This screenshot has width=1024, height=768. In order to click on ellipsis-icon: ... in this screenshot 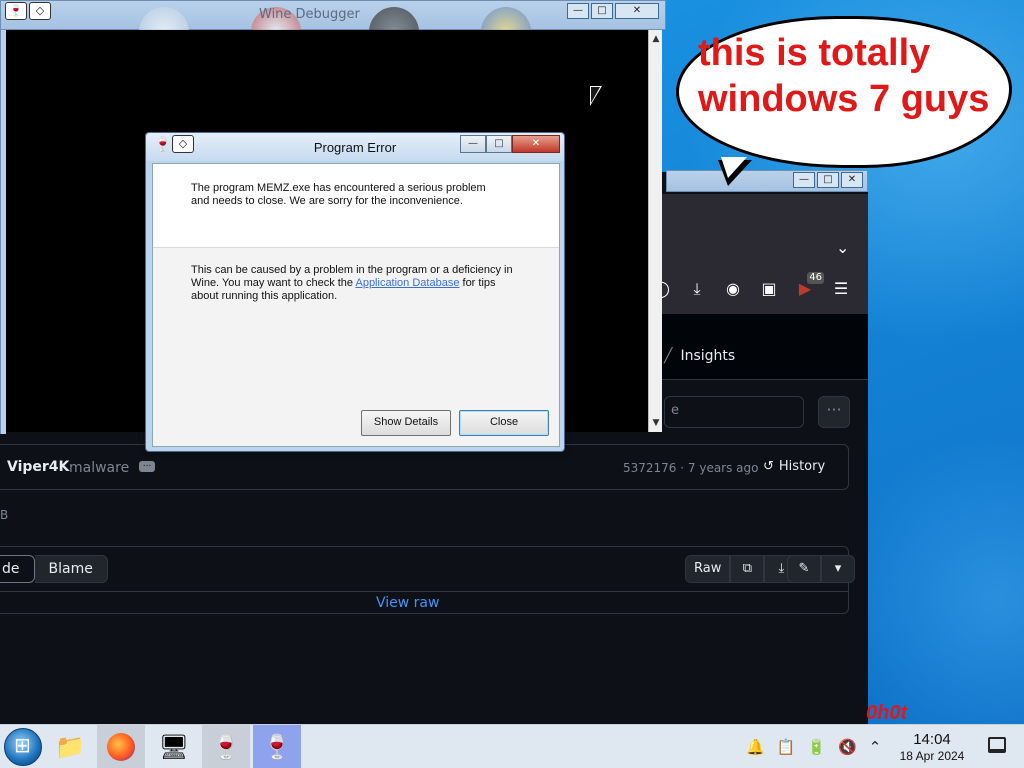, I will do `click(147, 466)`.